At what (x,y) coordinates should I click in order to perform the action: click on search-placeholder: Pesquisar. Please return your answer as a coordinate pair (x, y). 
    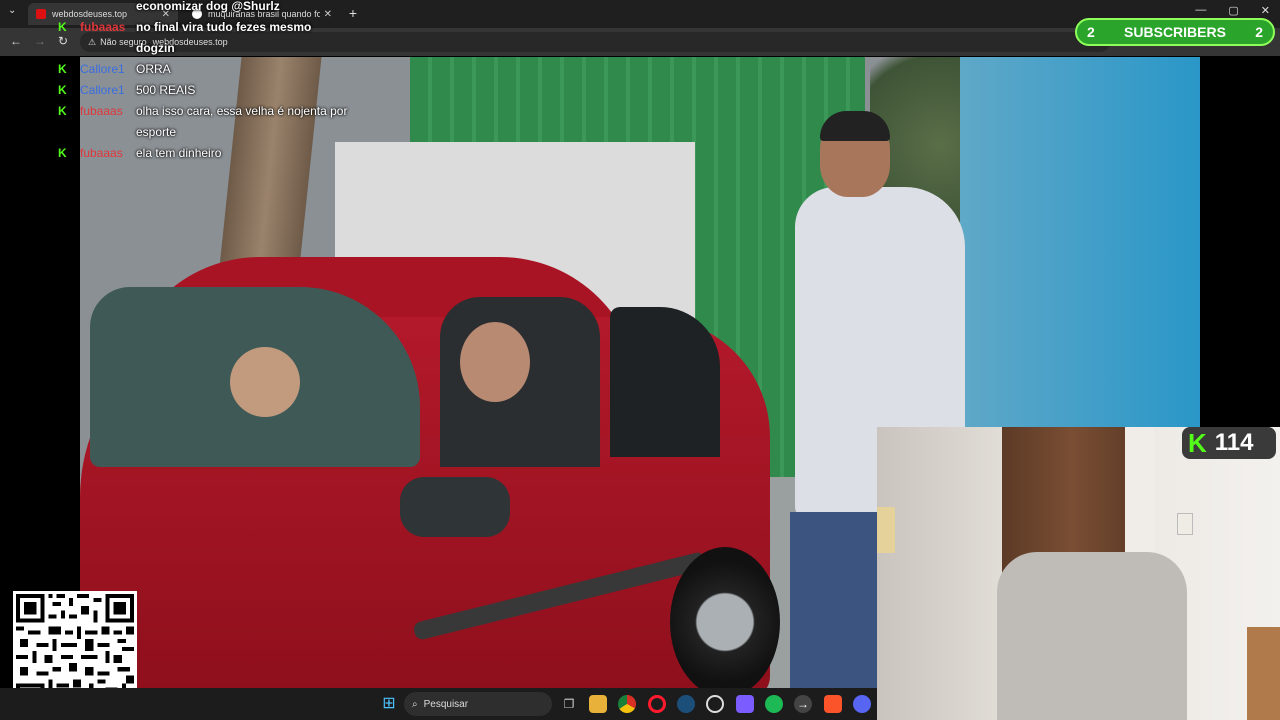
    Looking at the image, I should click on (446, 704).